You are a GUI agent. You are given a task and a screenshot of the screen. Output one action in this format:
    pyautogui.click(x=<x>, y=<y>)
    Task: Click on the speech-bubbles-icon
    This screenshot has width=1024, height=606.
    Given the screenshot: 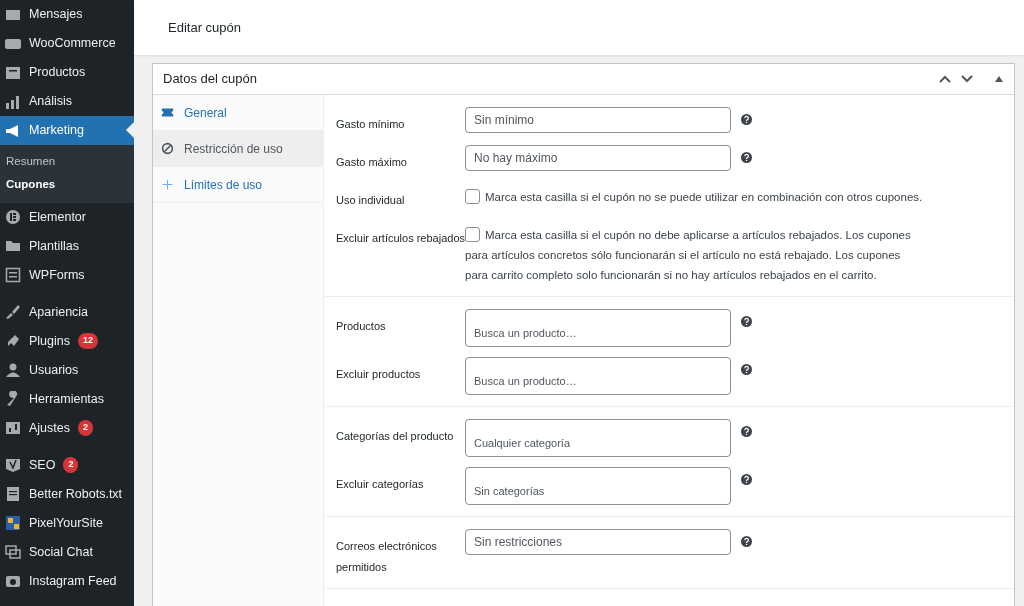 What is the action you would take?
    pyautogui.click(x=13, y=552)
    